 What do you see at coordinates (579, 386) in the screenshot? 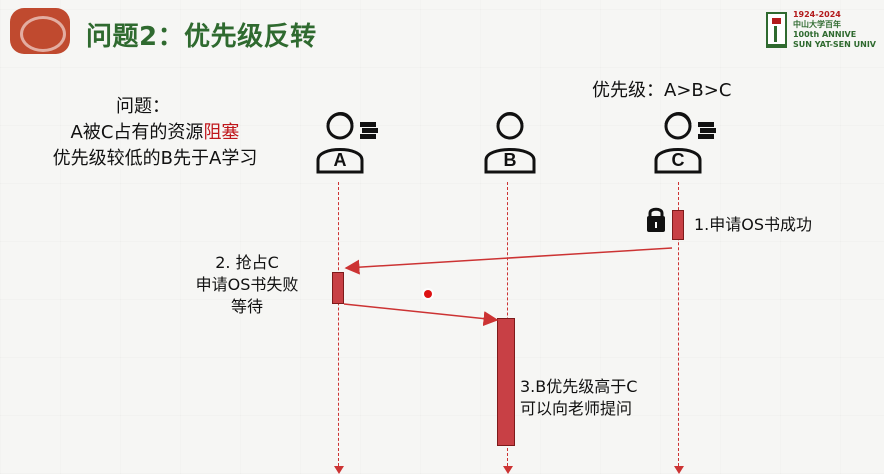
I see `message-3-line-1: 3.B优先级高于C` at bounding box center [579, 386].